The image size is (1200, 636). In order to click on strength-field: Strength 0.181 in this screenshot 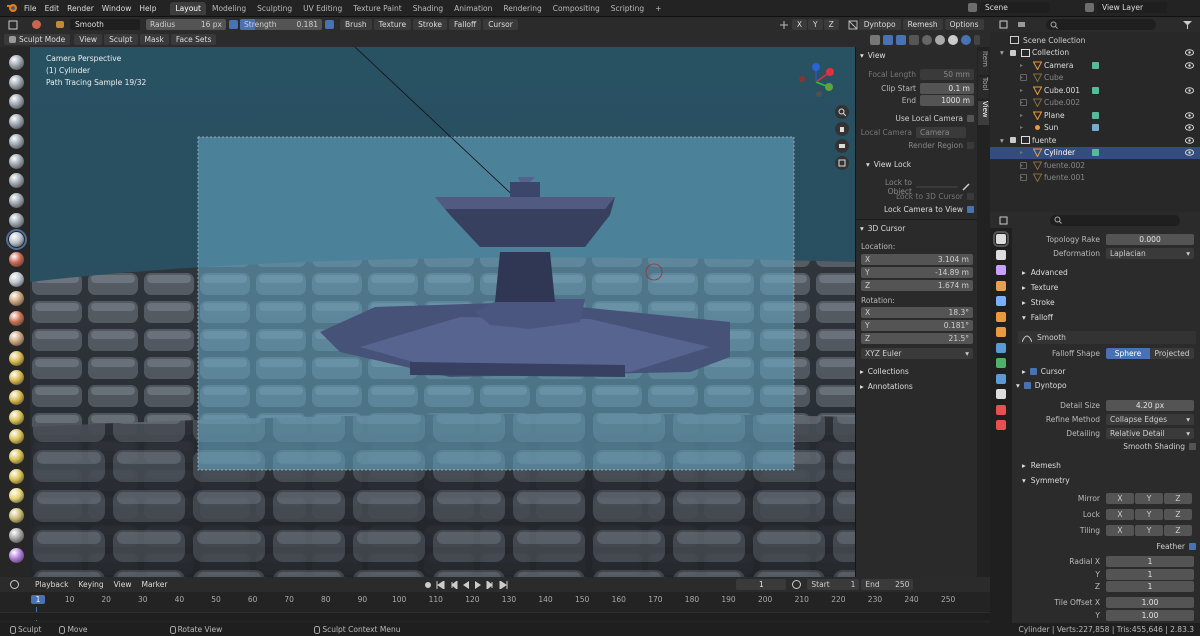, I will do `click(281, 24)`.